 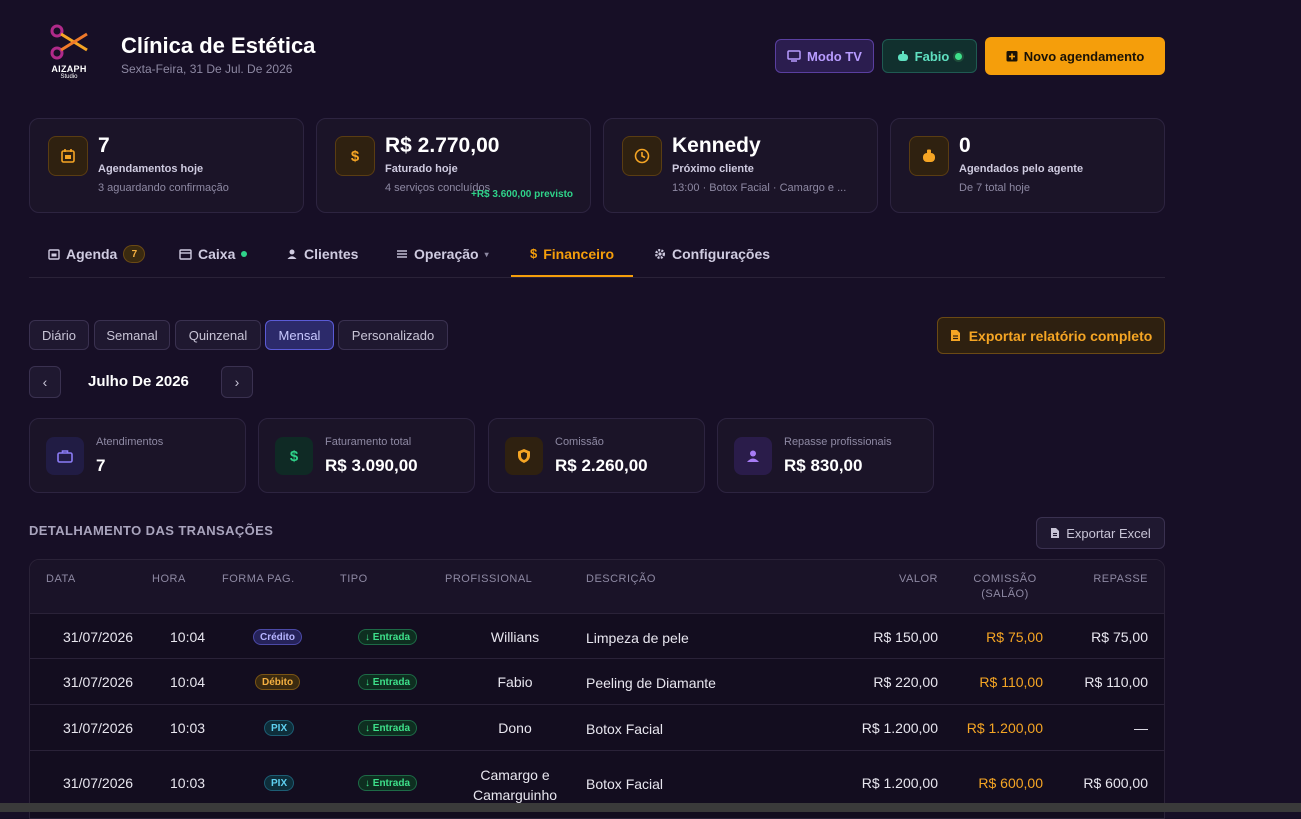 What do you see at coordinates (489, 579) in the screenshot?
I see `column-header-profissional: PROFISSIONAL` at bounding box center [489, 579].